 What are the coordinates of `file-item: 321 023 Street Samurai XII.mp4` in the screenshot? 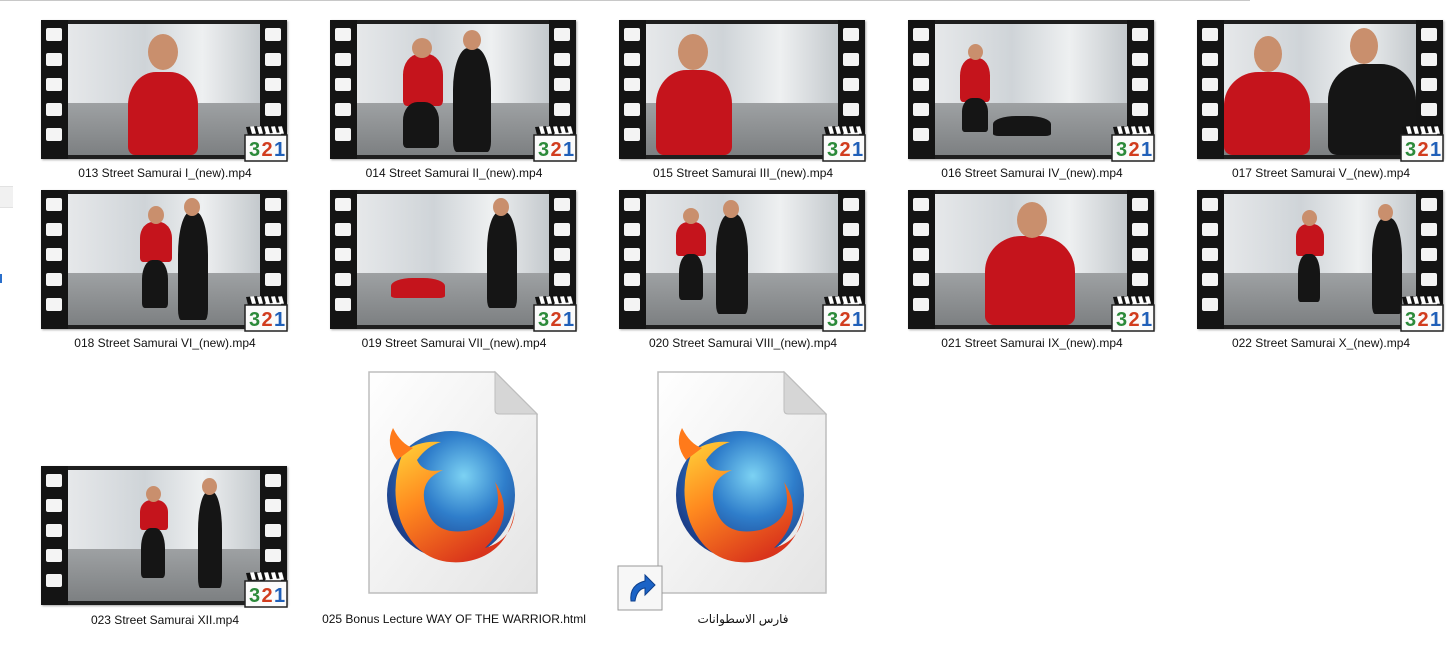 It's located at (165, 548).